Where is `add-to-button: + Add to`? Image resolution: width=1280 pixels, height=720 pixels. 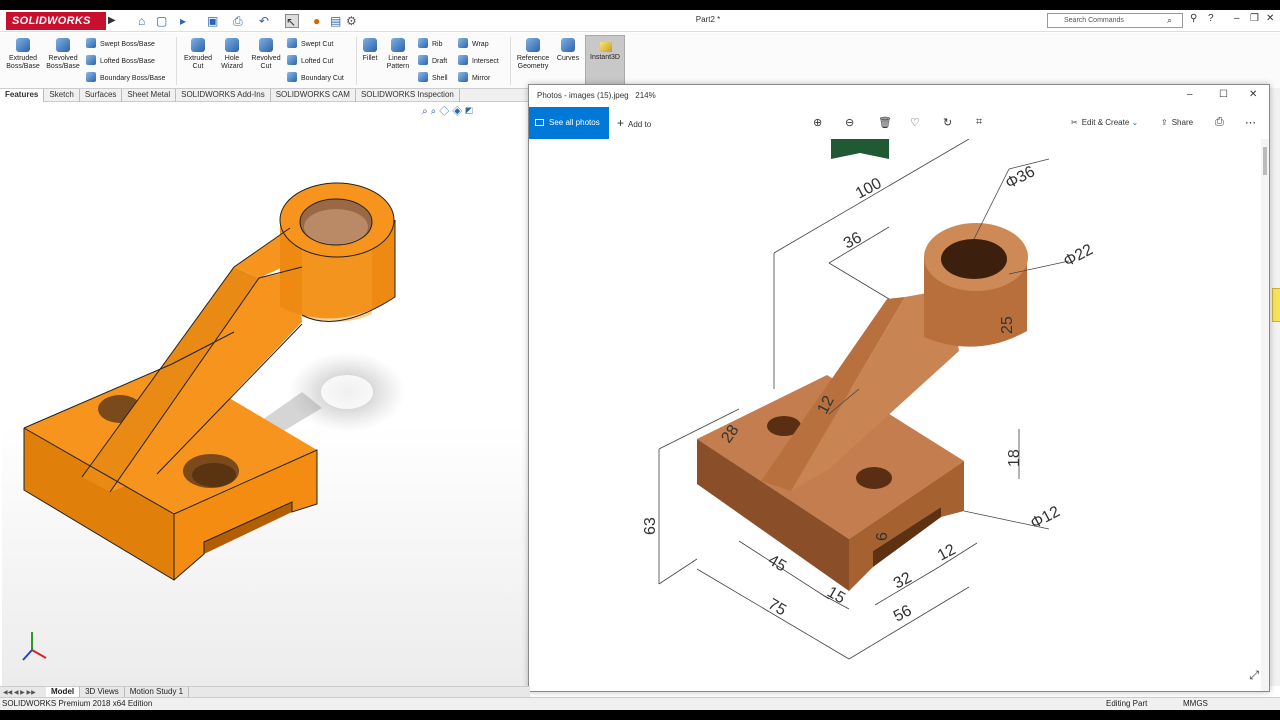 add-to-button: + Add to is located at coordinates (634, 123).